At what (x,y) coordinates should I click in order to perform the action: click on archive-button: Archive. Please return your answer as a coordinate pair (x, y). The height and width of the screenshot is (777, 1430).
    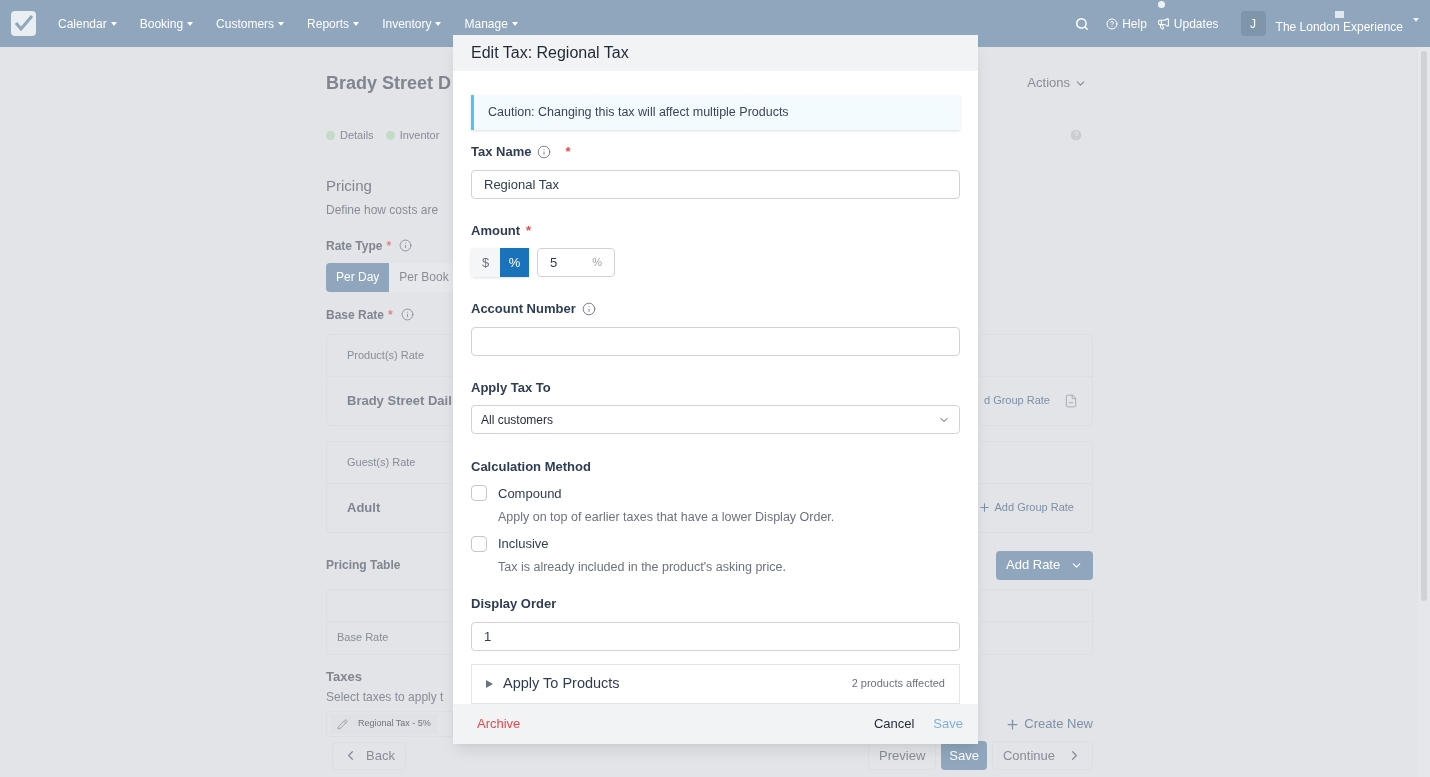
    Looking at the image, I should click on (499, 723).